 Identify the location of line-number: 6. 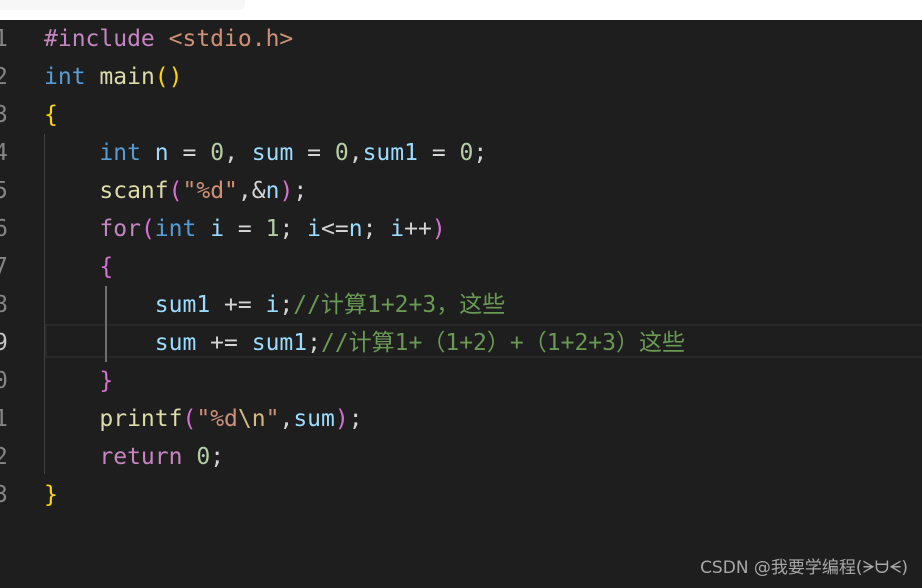
(4, 229).